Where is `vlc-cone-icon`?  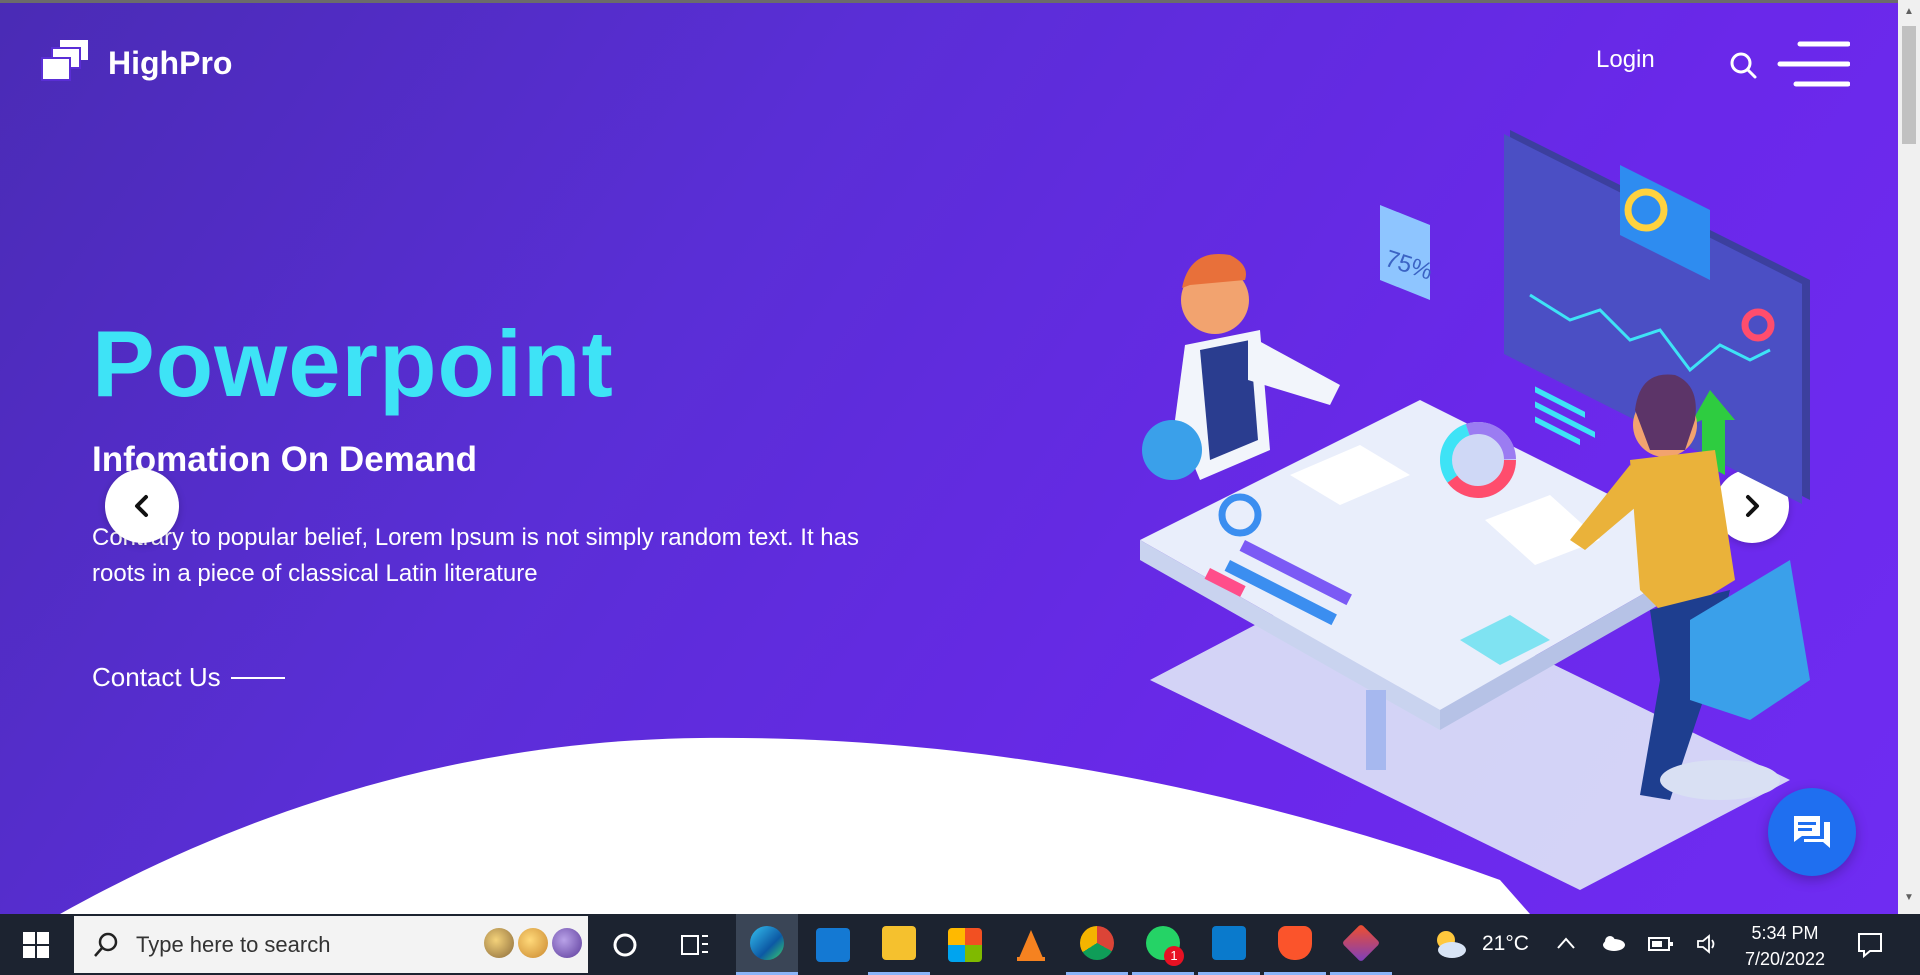 vlc-cone-icon is located at coordinates (1031, 945).